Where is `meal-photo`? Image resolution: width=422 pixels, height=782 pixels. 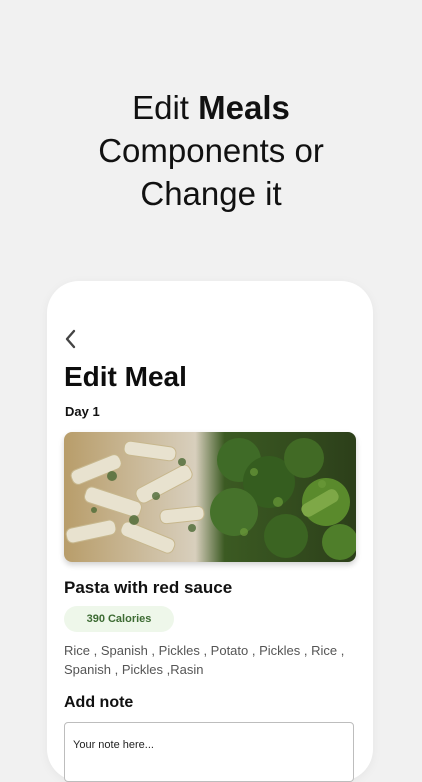
meal-photo is located at coordinates (210, 497).